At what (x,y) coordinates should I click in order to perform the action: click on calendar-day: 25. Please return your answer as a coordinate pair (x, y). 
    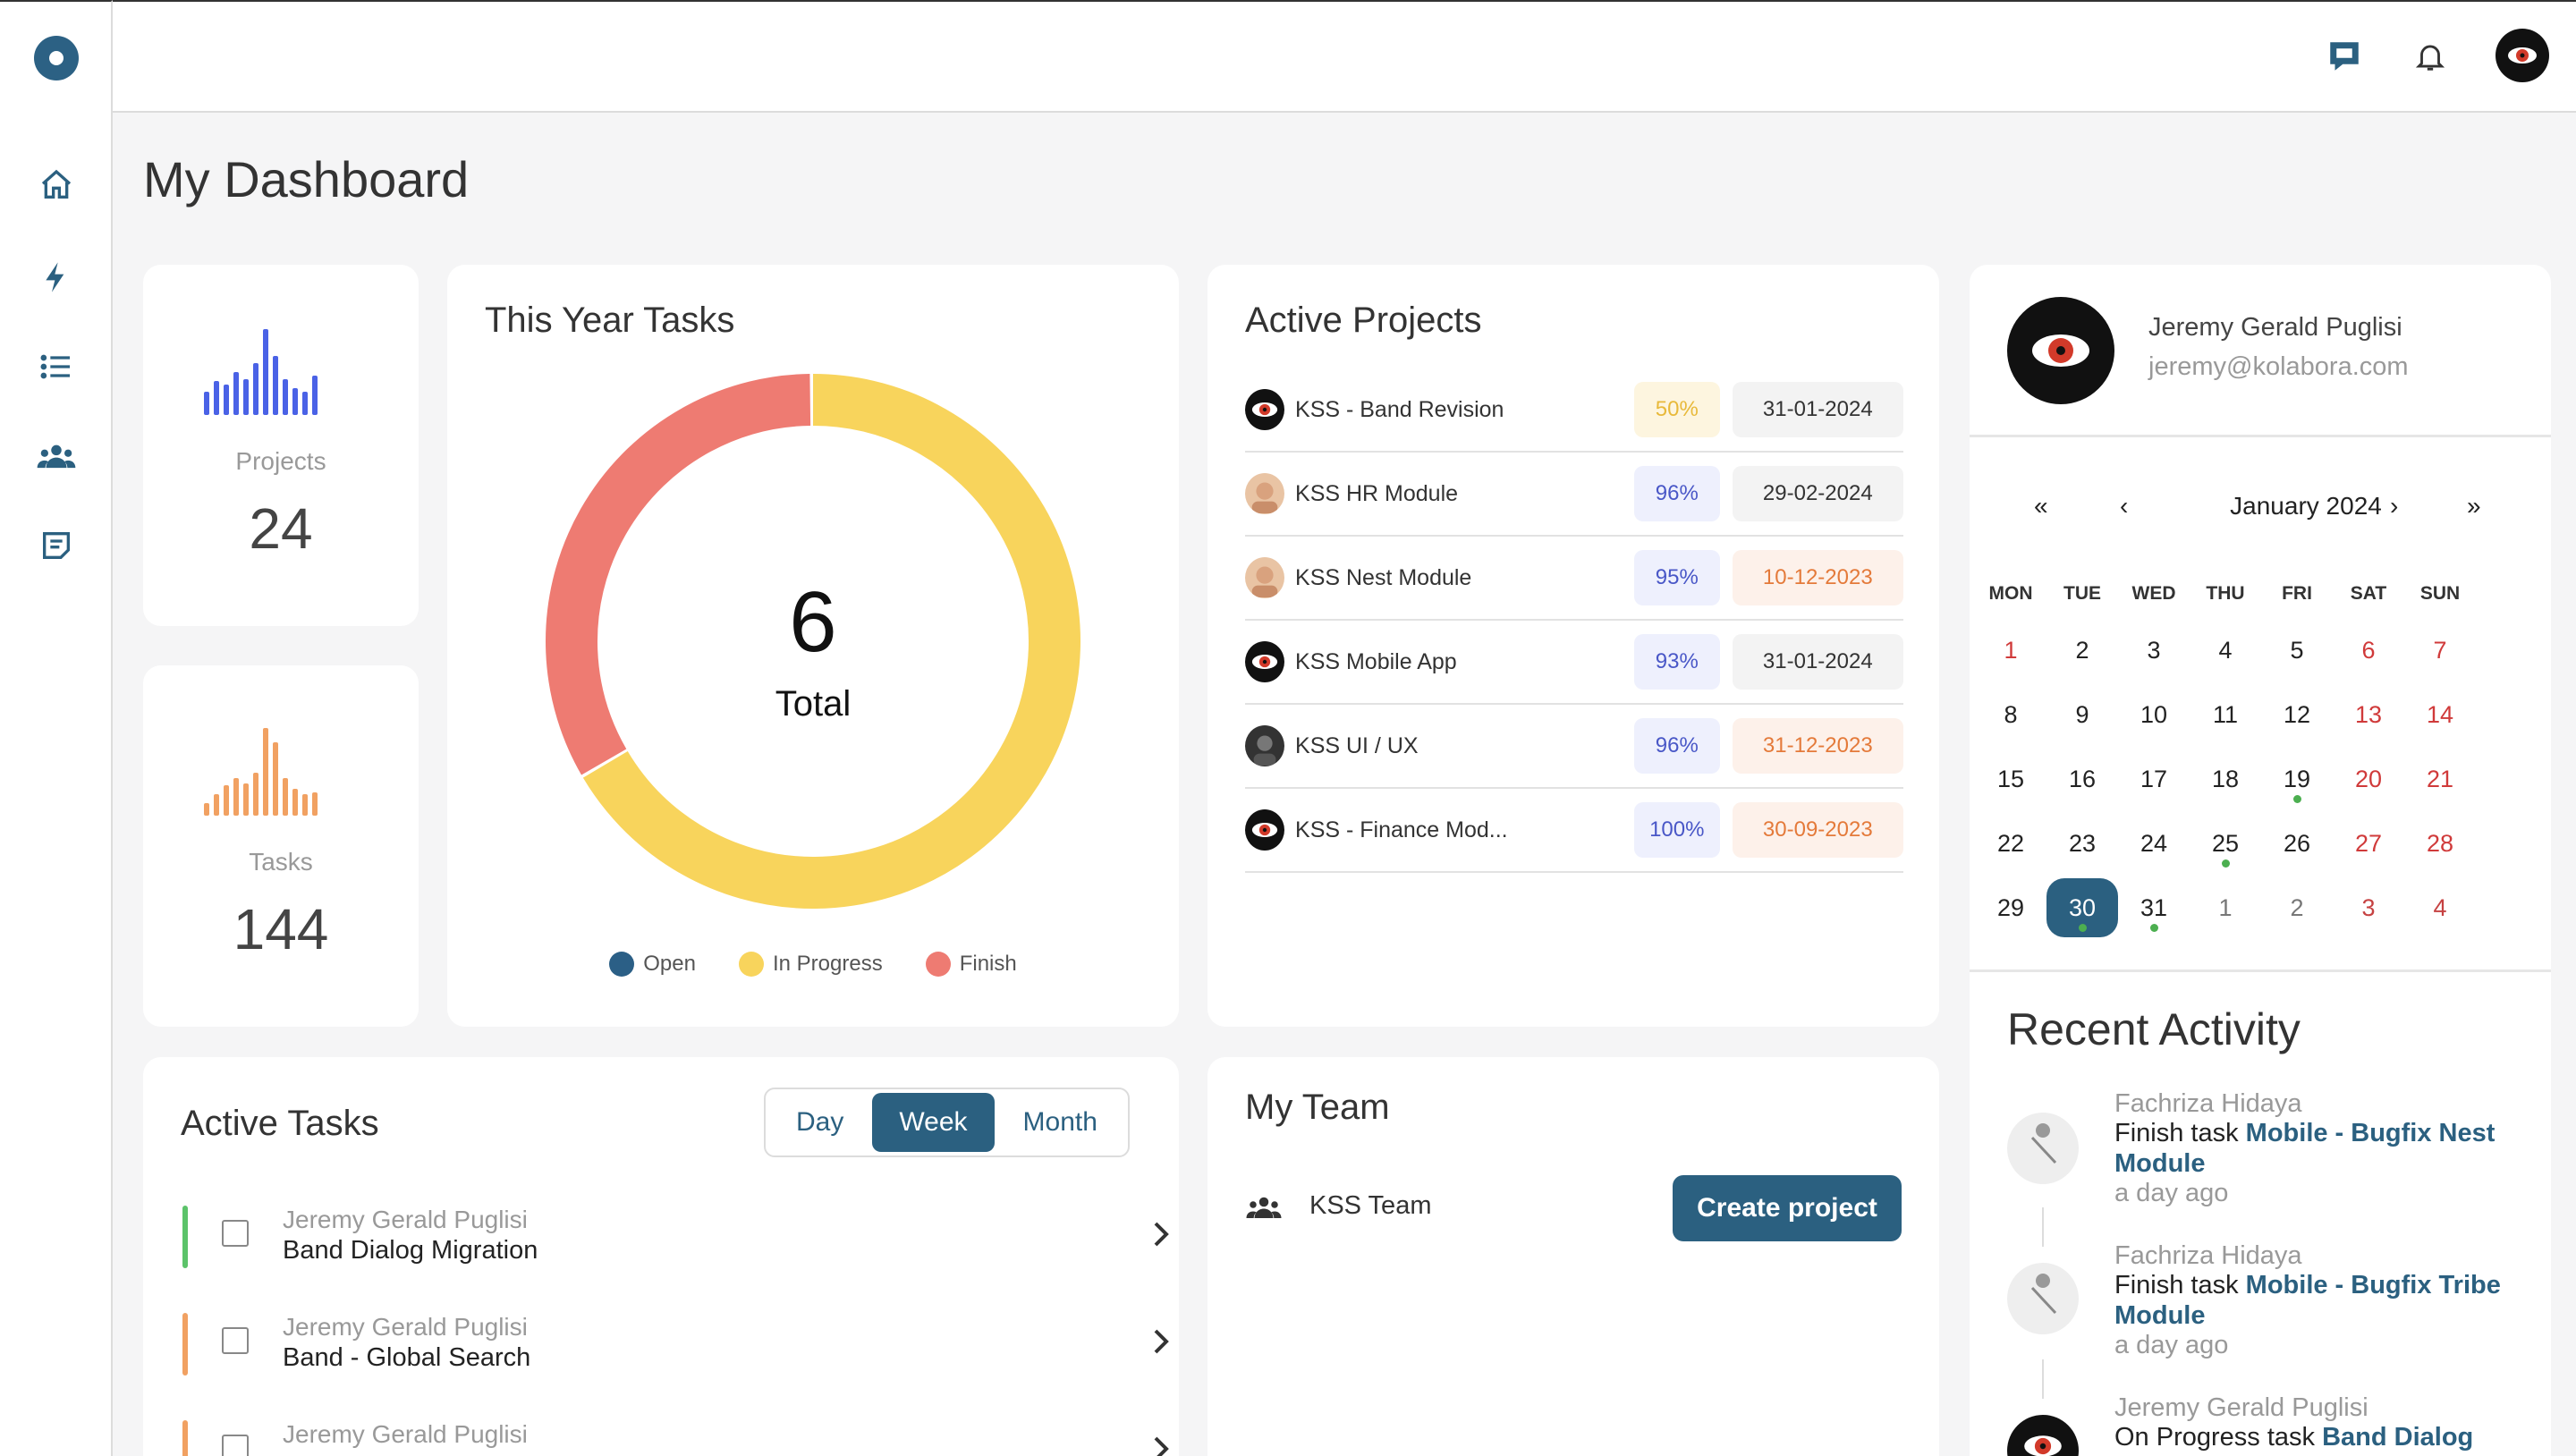
    Looking at the image, I should click on (2225, 843).